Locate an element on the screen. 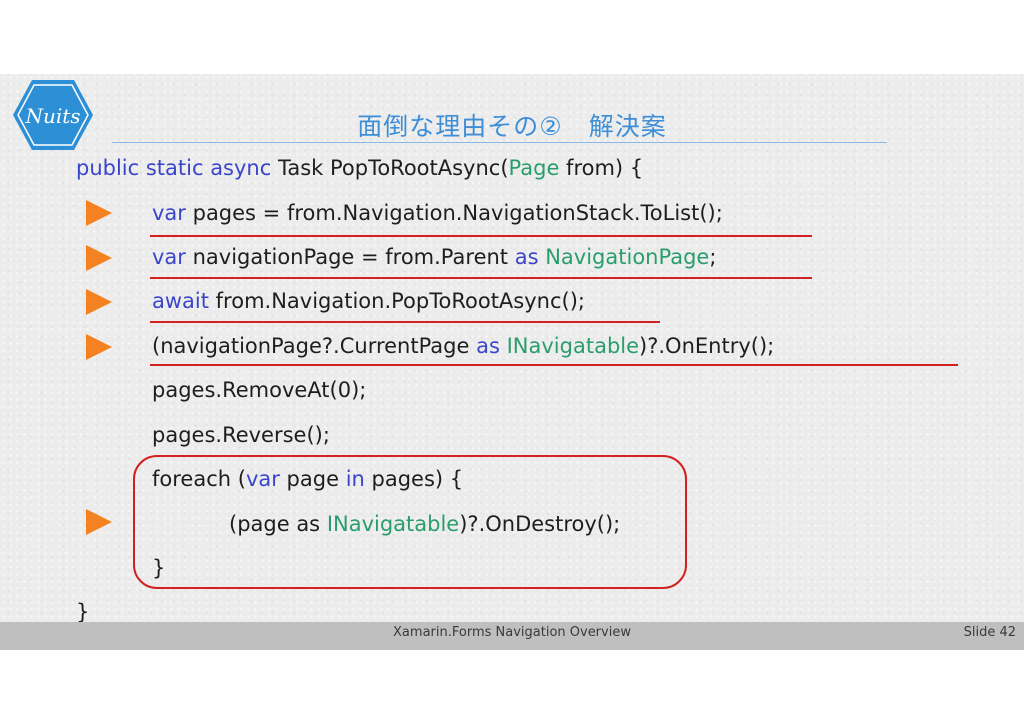 This screenshot has height=724, width=1024. title-divider is located at coordinates (499, 142).